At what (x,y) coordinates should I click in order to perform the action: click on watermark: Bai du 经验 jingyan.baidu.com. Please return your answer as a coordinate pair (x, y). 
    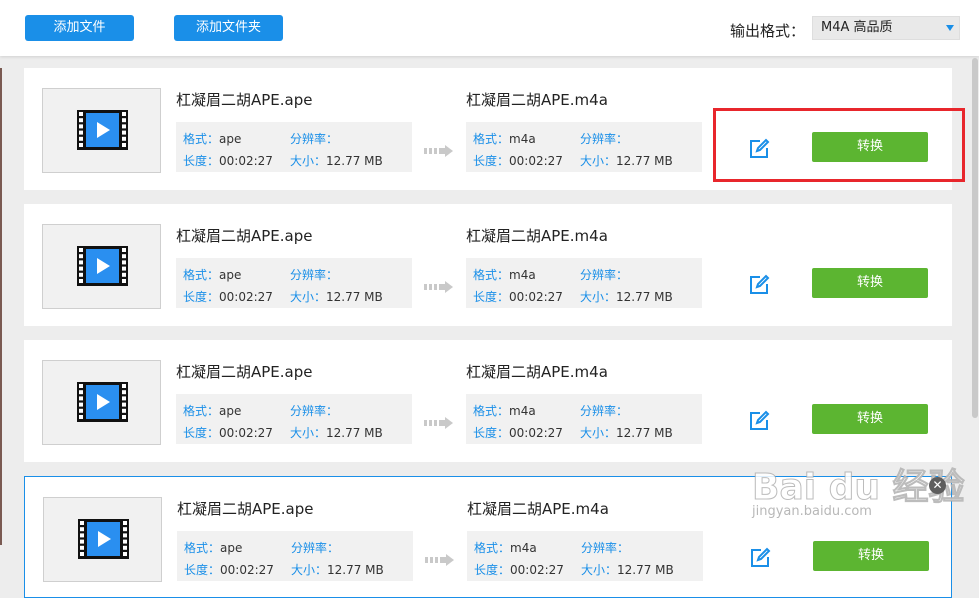
    Looking at the image, I should click on (857, 492).